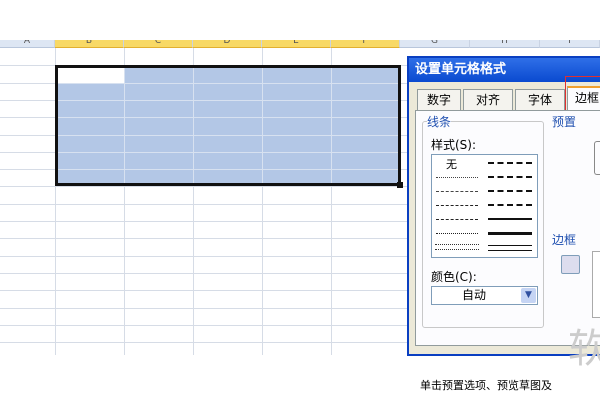 Image resolution: width=600 pixels, height=400 pixels. What do you see at coordinates (454, 276) in the screenshot?
I see `color-label: 颜色(C):` at bounding box center [454, 276].